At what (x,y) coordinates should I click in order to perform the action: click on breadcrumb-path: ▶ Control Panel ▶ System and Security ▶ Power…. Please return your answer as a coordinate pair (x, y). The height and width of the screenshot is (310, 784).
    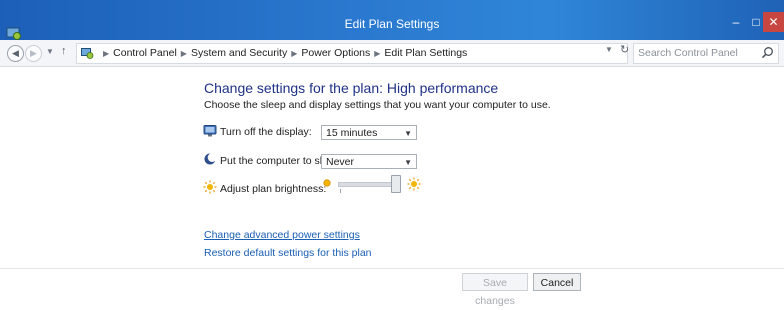
    Looking at the image, I should click on (283, 53).